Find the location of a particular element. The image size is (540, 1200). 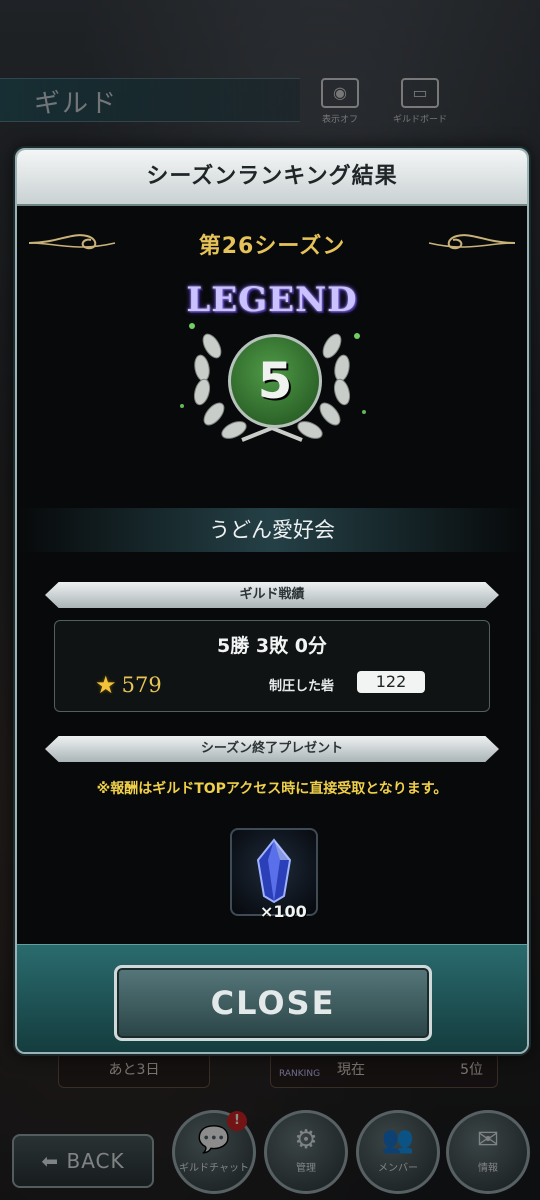

guild-name: うどん愛好会 is located at coordinates (272, 530).